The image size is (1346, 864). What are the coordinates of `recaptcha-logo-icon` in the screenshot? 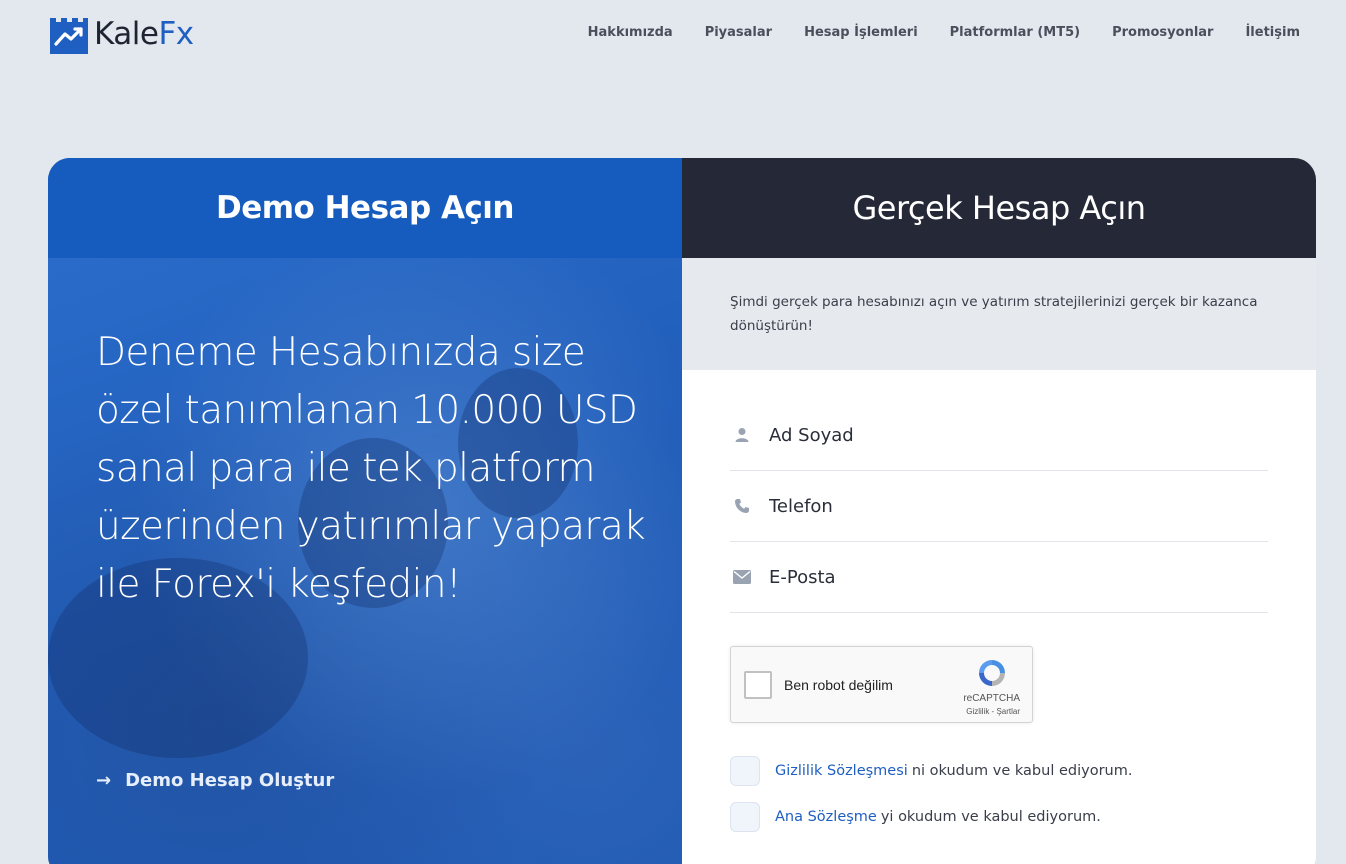 It's located at (992, 673).